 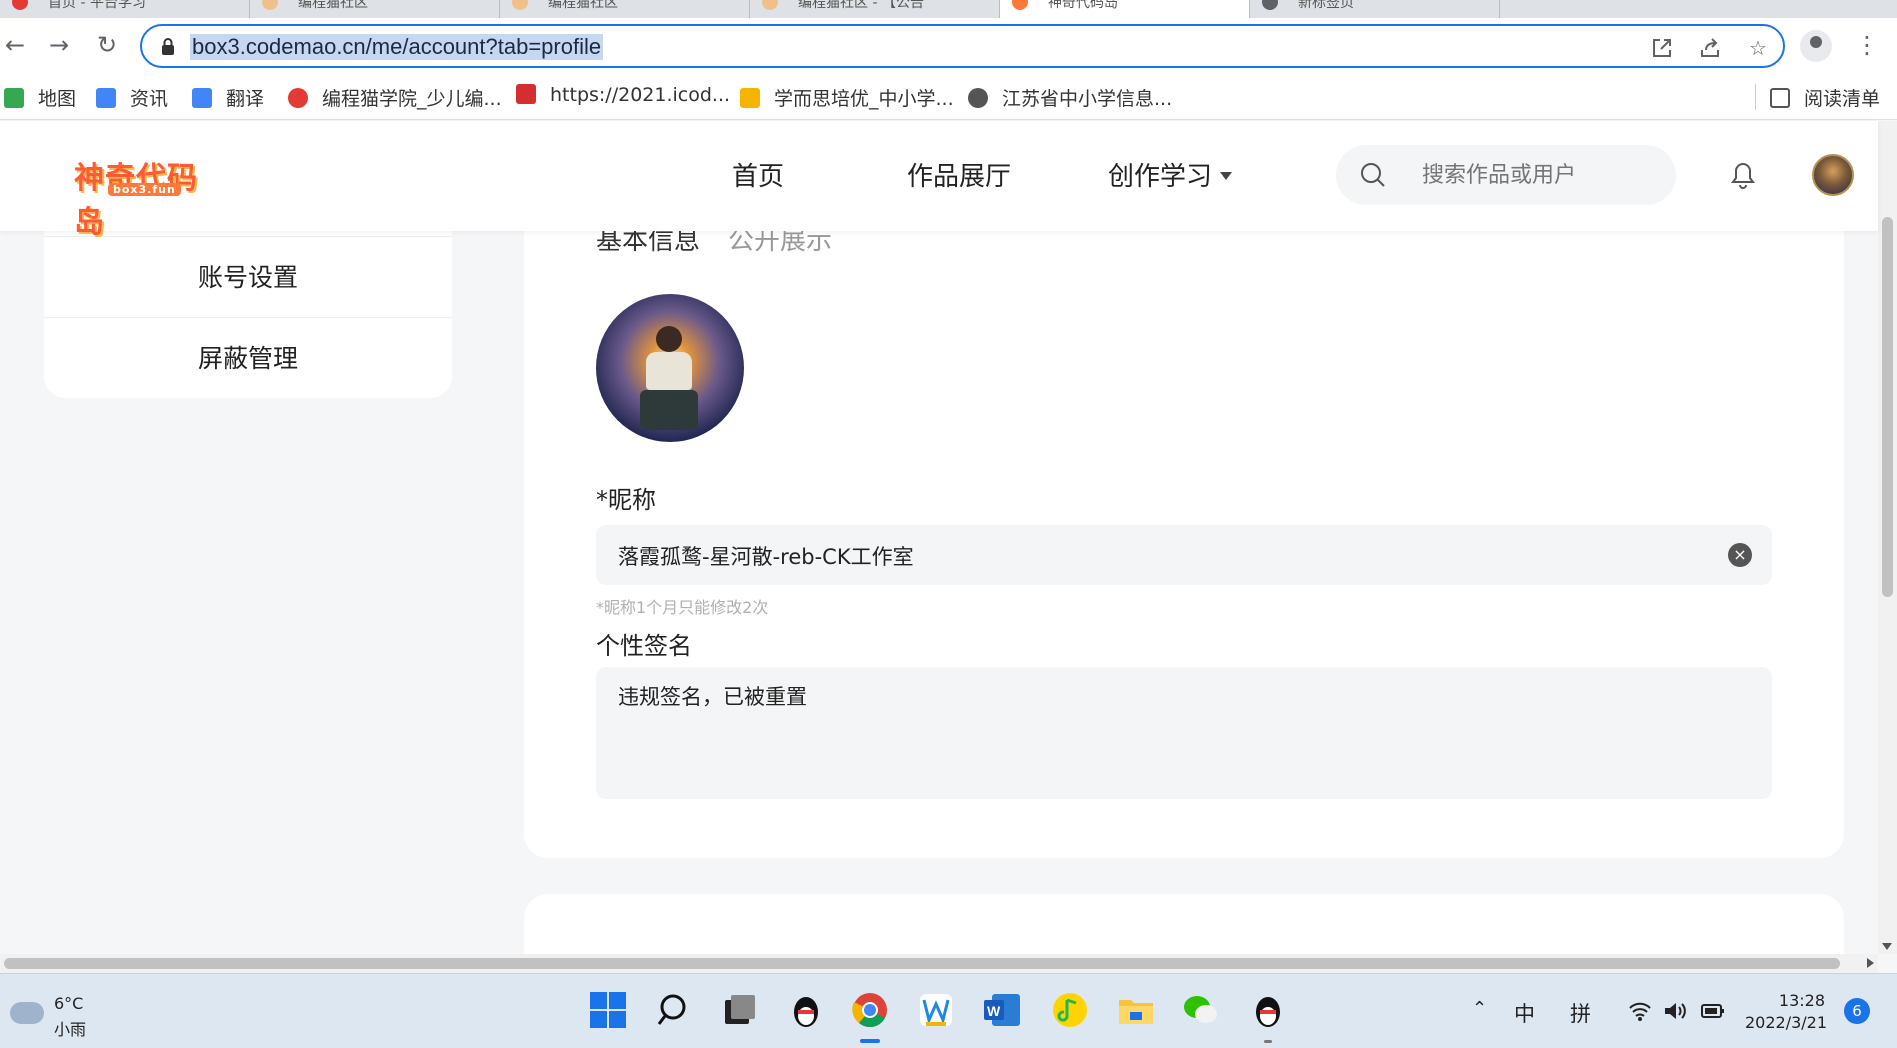 What do you see at coordinates (1786, 1012) in the screenshot?
I see `system-clock: 13:28 2022/3/21` at bounding box center [1786, 1012].